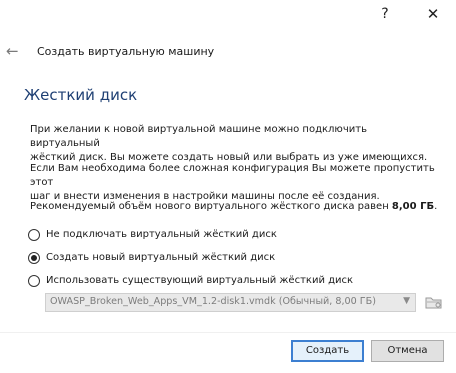 This screenshot has width=456, height=373. Describe the element at coordinates (14, 52) in the screenshot. I see `back-arrow-icon: ←` at that location.